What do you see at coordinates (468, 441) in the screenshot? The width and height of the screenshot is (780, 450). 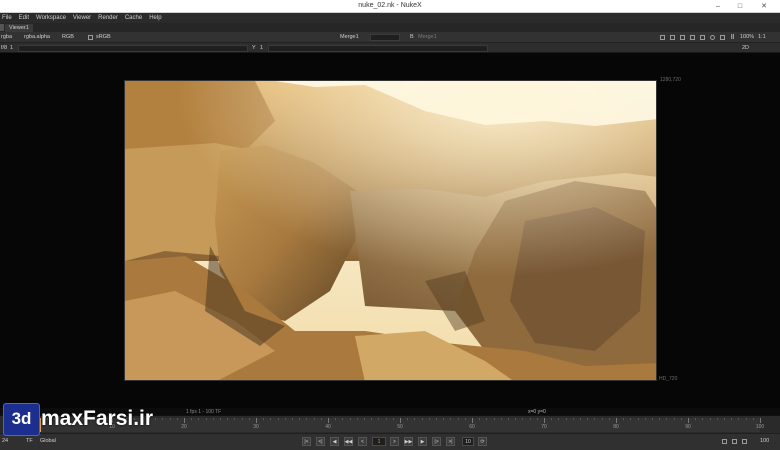 I see `increment-field: 10` at bounding box center [468, 441].